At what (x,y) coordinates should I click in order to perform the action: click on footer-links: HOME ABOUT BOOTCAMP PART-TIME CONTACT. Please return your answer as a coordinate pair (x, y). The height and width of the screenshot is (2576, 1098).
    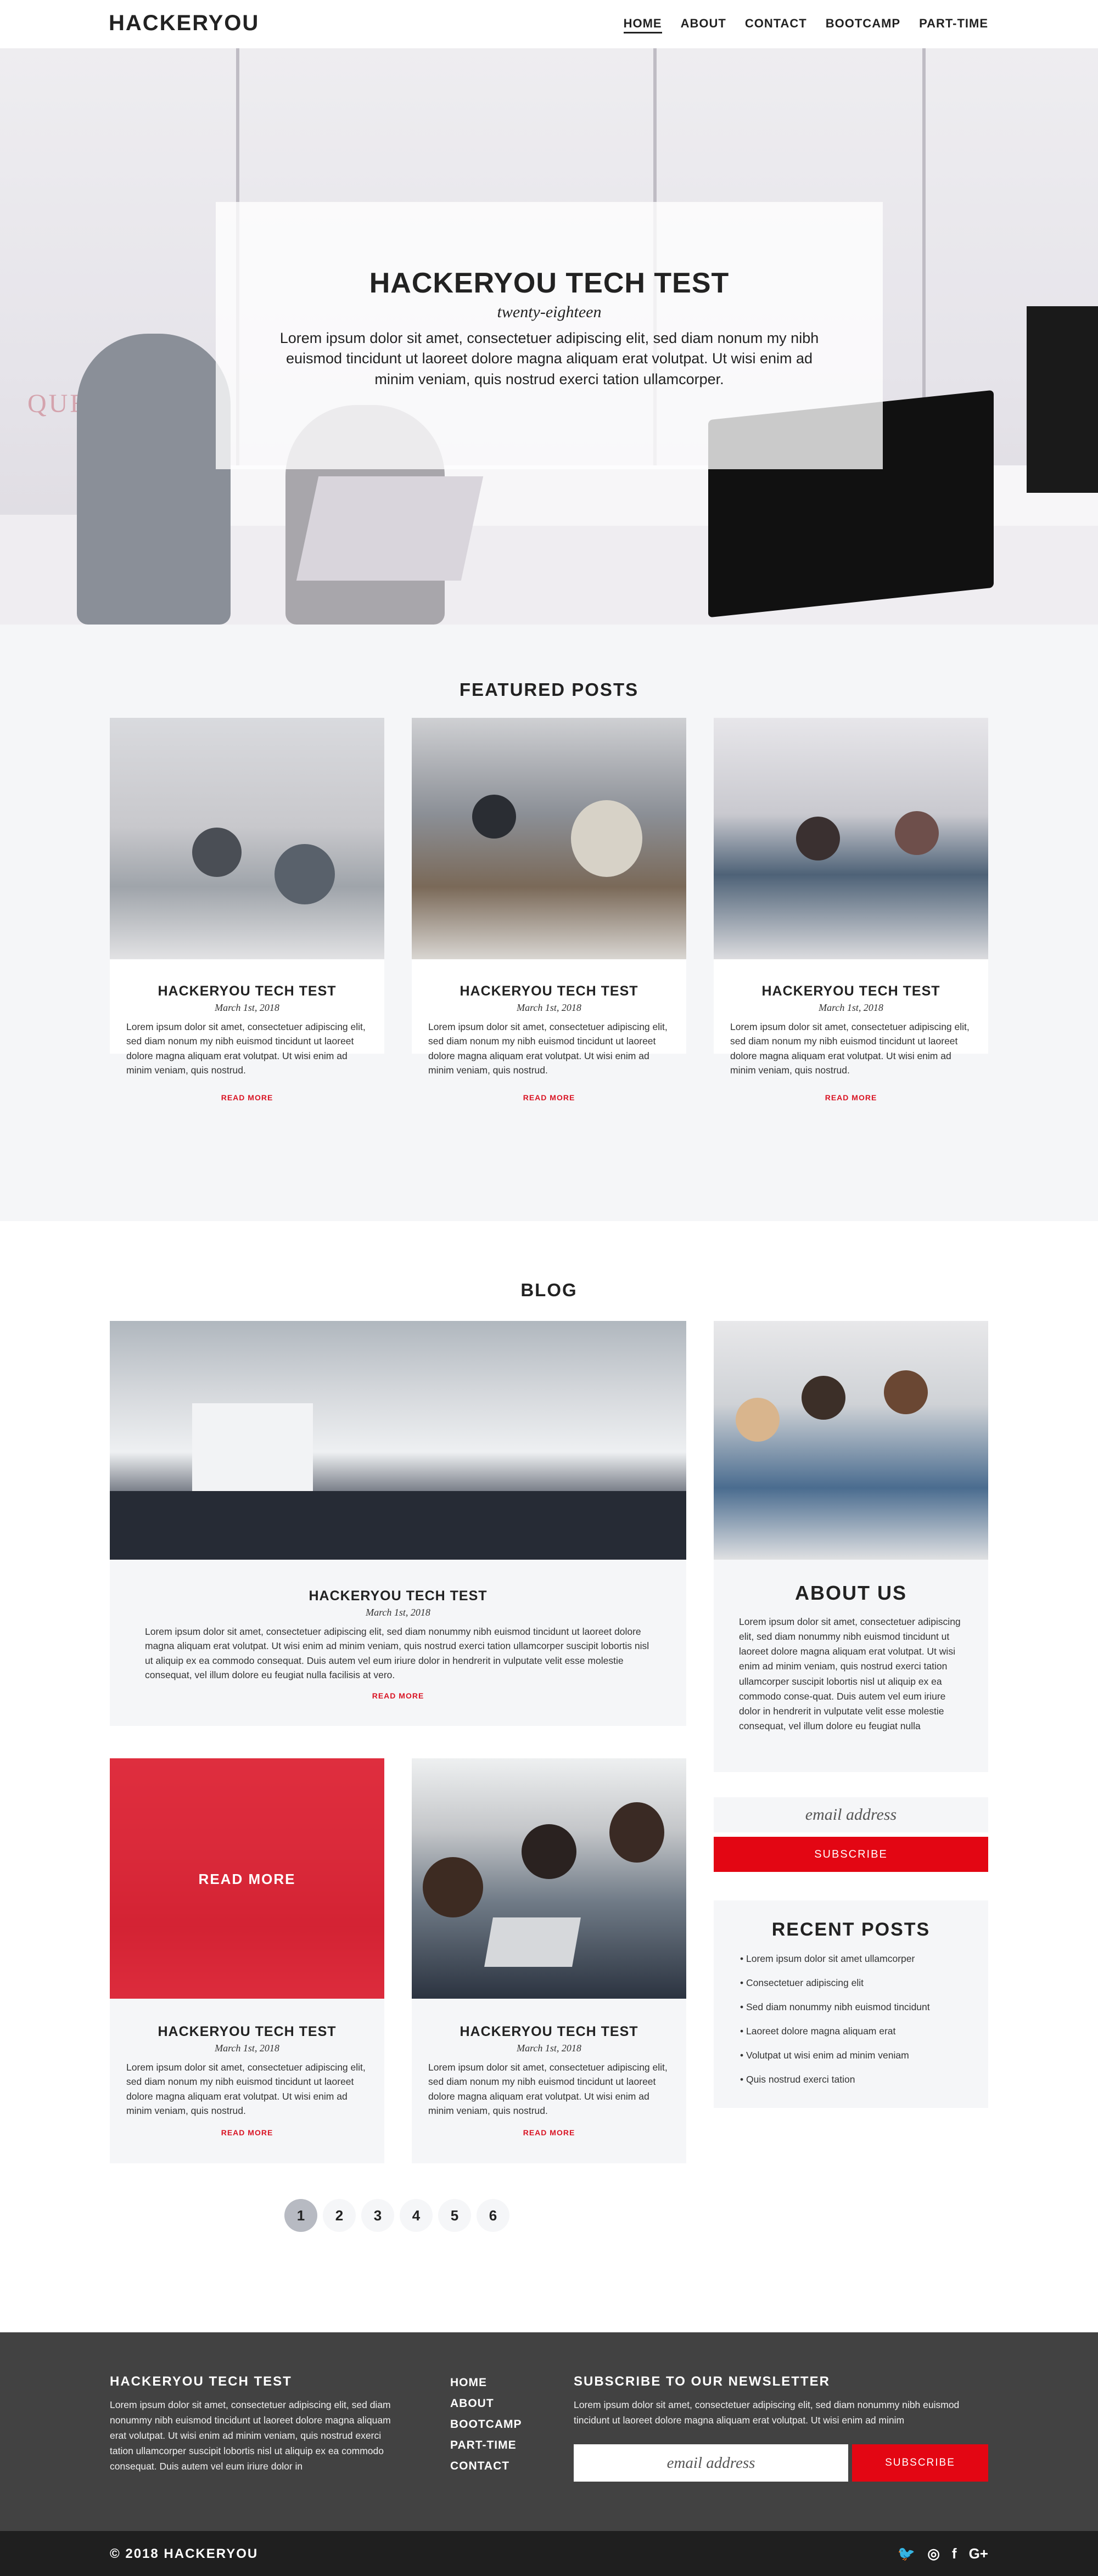
    Looking at the image, I should click on (486, 2425).